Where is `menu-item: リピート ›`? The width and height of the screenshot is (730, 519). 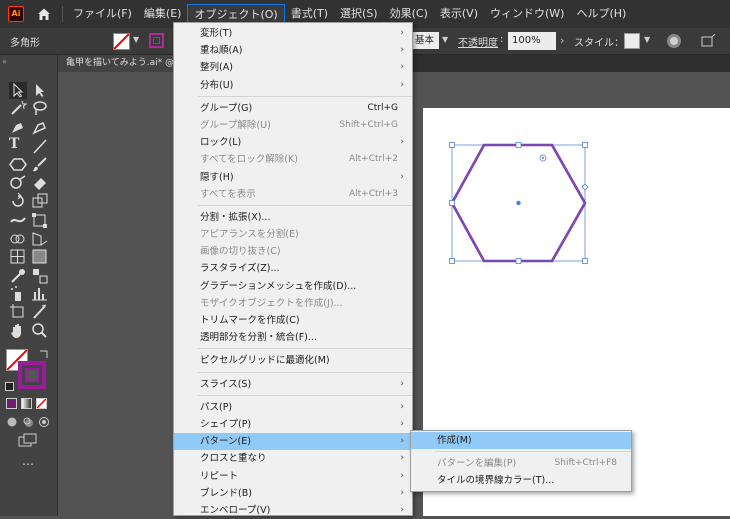
menu-item: リピート › is located at coordinates (293, 476).